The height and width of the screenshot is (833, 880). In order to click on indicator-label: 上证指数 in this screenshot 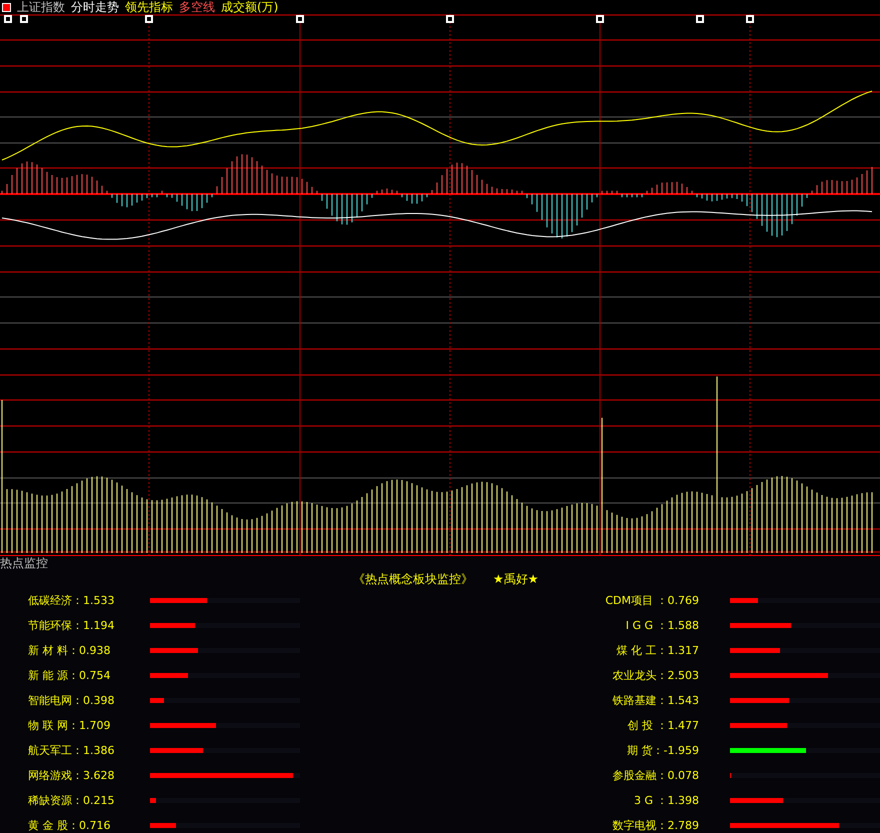, I will do `click(41, 7)`.